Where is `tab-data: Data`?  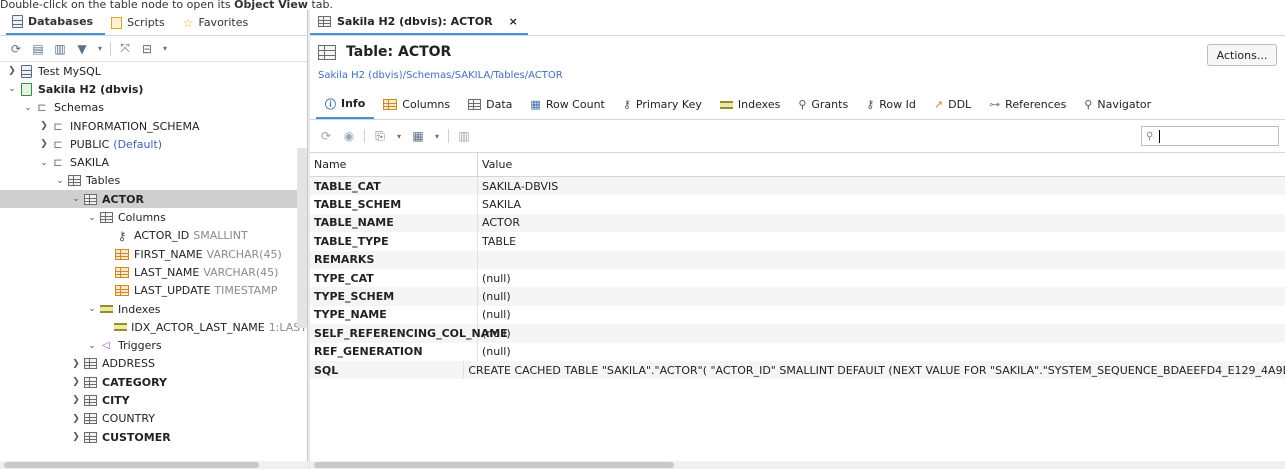
tab-data: Data is located at coordinates (490, 105).